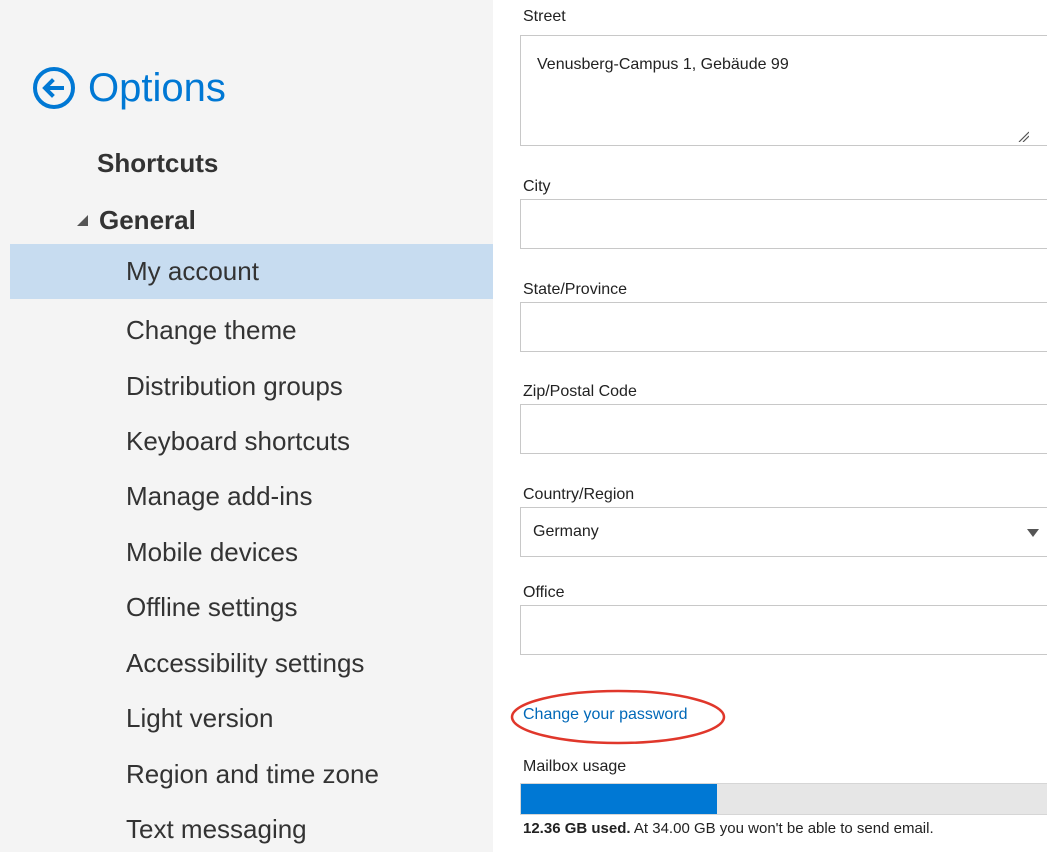 Image resolution: width=1047 pixels, height=852 pixels. I want to click on sidebar-item-label: Text messaging, so click(216, 829).